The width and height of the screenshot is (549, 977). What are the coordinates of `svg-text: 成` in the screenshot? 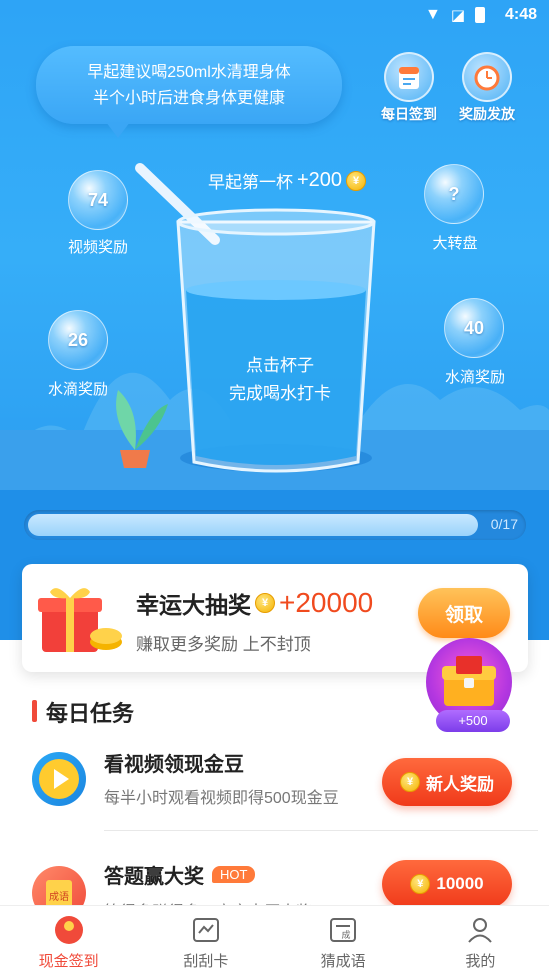 It's located at (346, 935).